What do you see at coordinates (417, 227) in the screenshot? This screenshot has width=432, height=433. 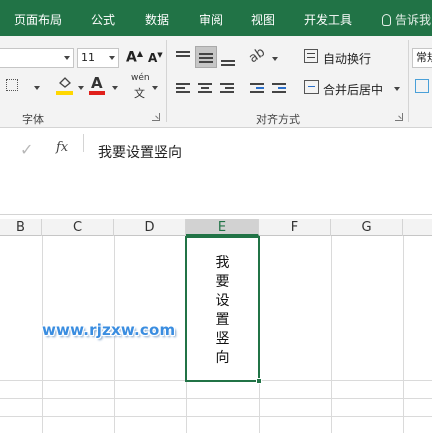 I see `column-header-h` at bounding box center [417, 227].